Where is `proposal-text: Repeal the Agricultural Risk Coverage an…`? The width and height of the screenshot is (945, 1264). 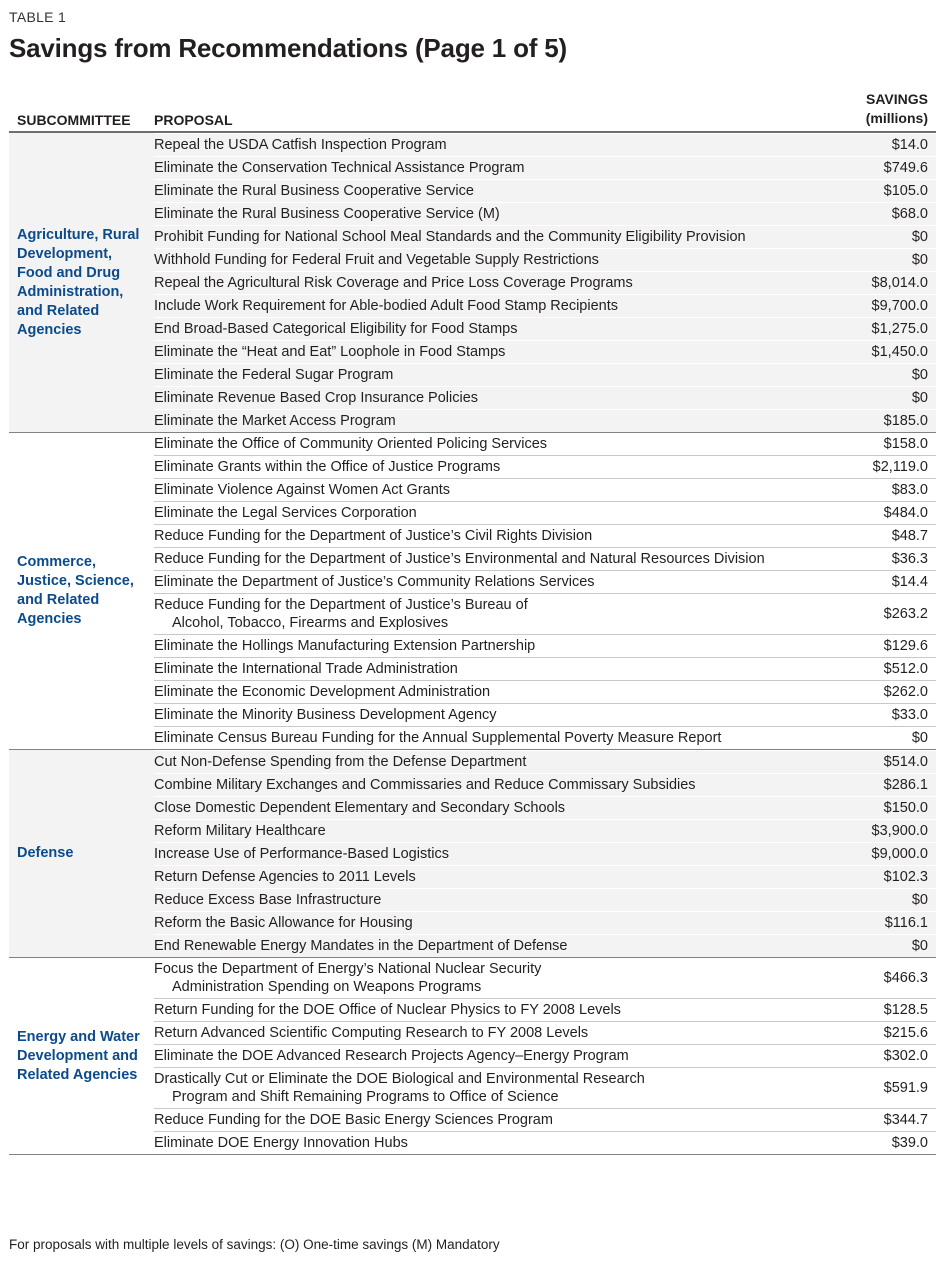
proposal-text: Repeal the Agricultural Risk Coverage an… is located at coordinates (393, 283).